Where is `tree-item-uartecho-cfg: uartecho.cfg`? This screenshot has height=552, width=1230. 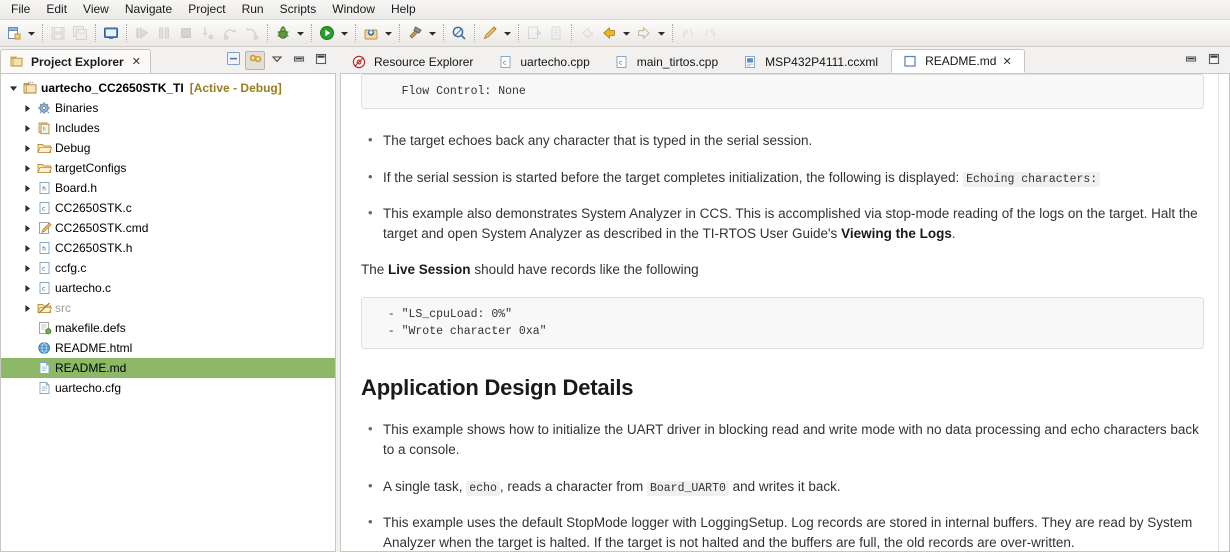 tree-item-uartecho-cfg: uartecho.cfg is located at coordinates (168, 388).